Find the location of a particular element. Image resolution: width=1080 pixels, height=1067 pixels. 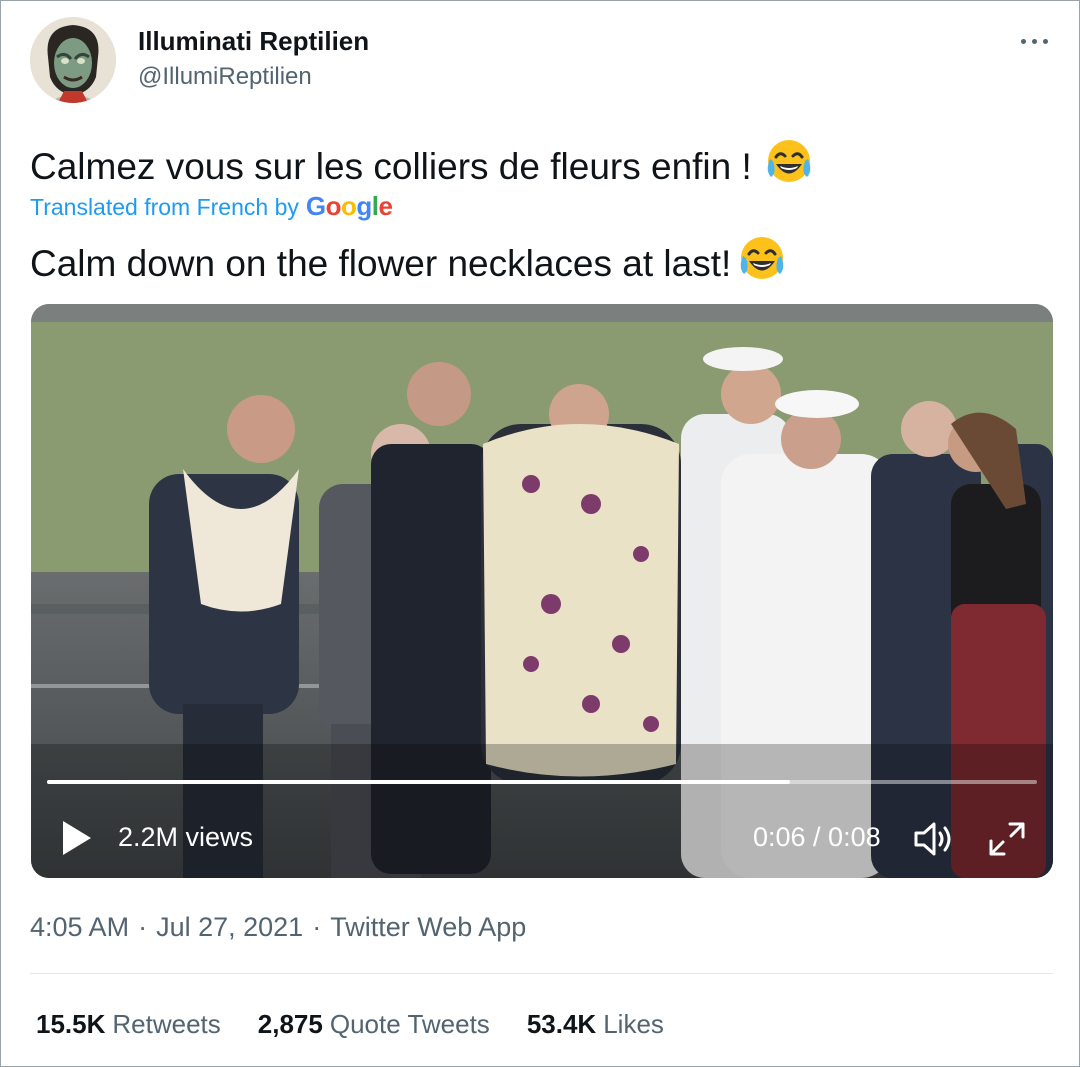

volume-icon is located at coordinates (932, 839).